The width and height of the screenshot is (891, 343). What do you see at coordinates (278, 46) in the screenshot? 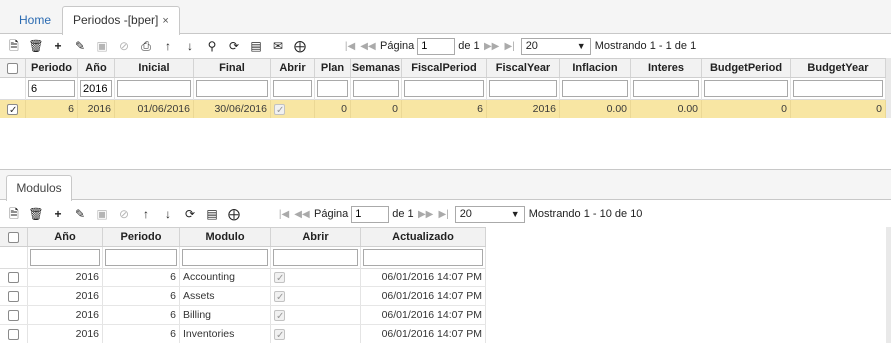
I see `email-icon: ✉` at bounding box center [278, 46].